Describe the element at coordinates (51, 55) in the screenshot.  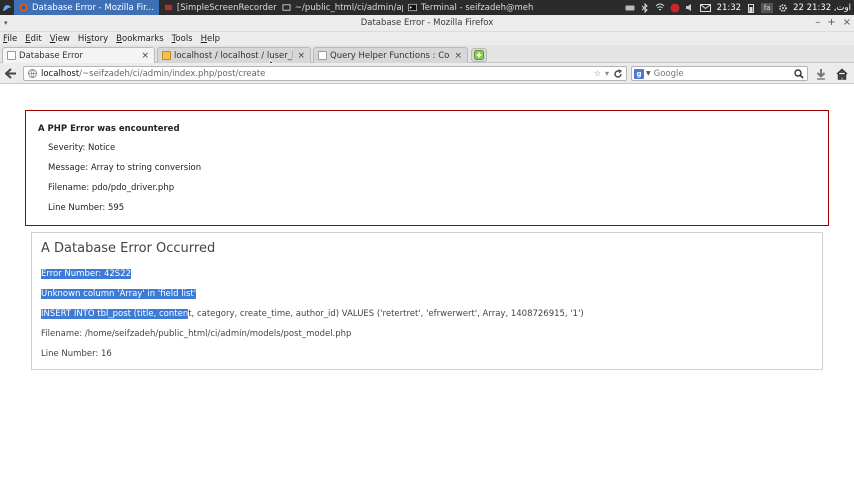
I see `tab-label: Database Error` at that location.